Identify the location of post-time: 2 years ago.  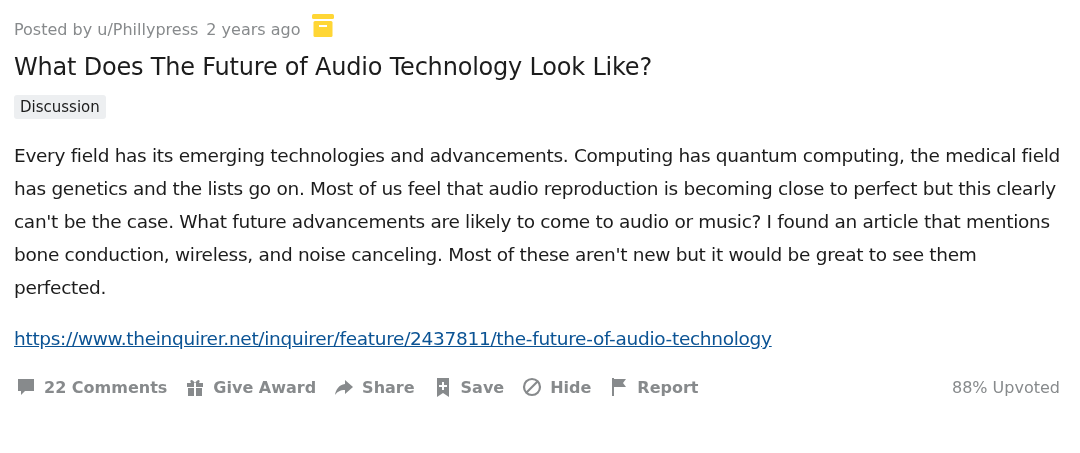
(253, 29).